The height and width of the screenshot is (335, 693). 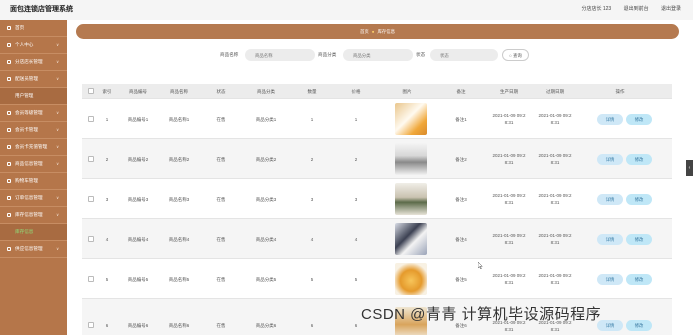 I want to click on app-title: 面包连锁店管理系统, so click(x=41, y=9).